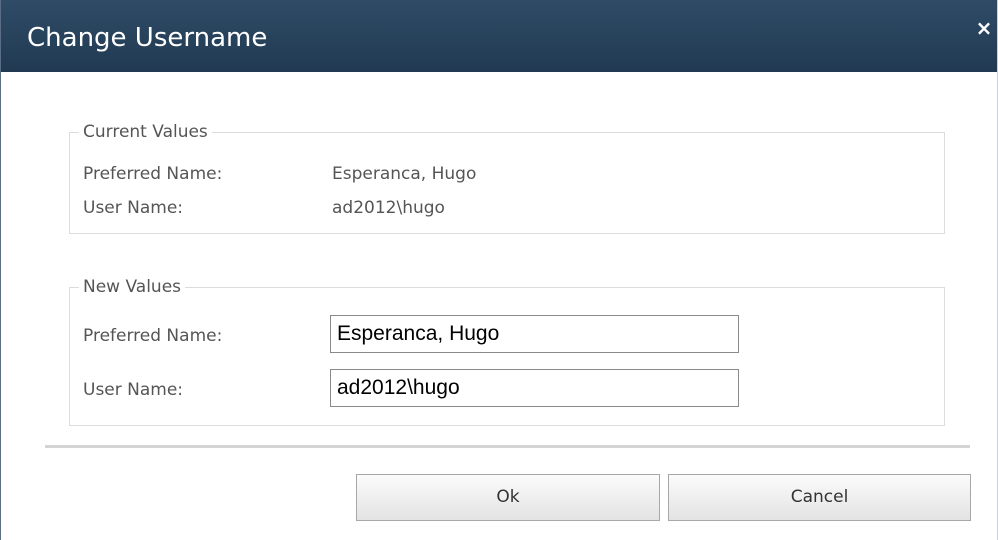 Image resolution: width=998 pixels, height=540 pixels. Describe the element at coordinates (534, 334) in the screenshot. I see `preferred-name-input` at that location.